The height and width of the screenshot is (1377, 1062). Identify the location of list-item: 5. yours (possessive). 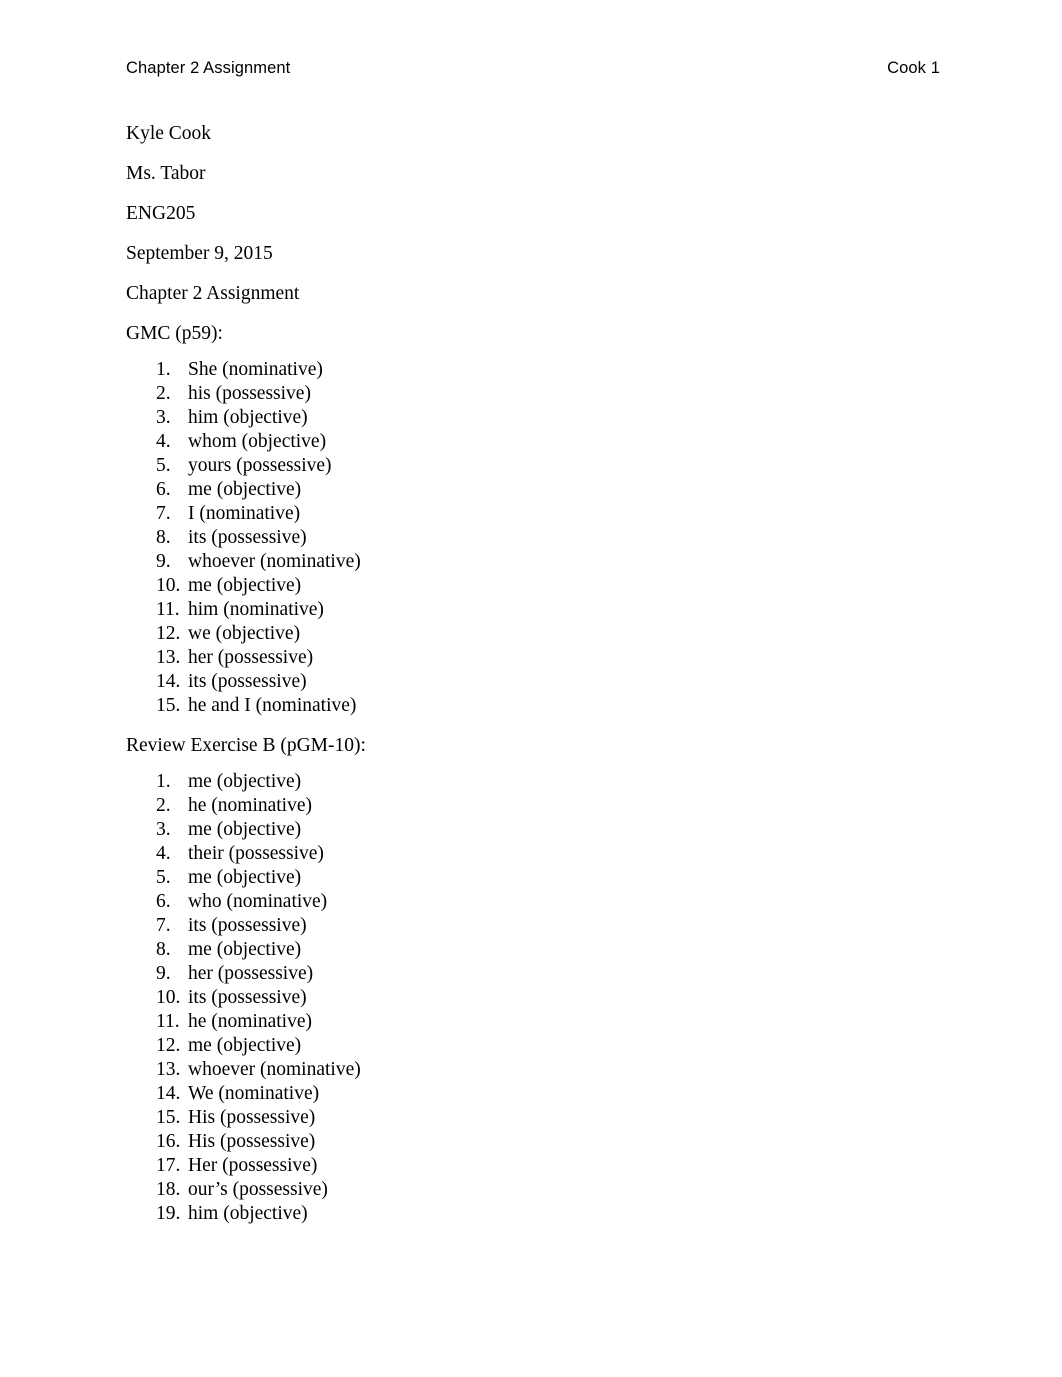
(533, 466).